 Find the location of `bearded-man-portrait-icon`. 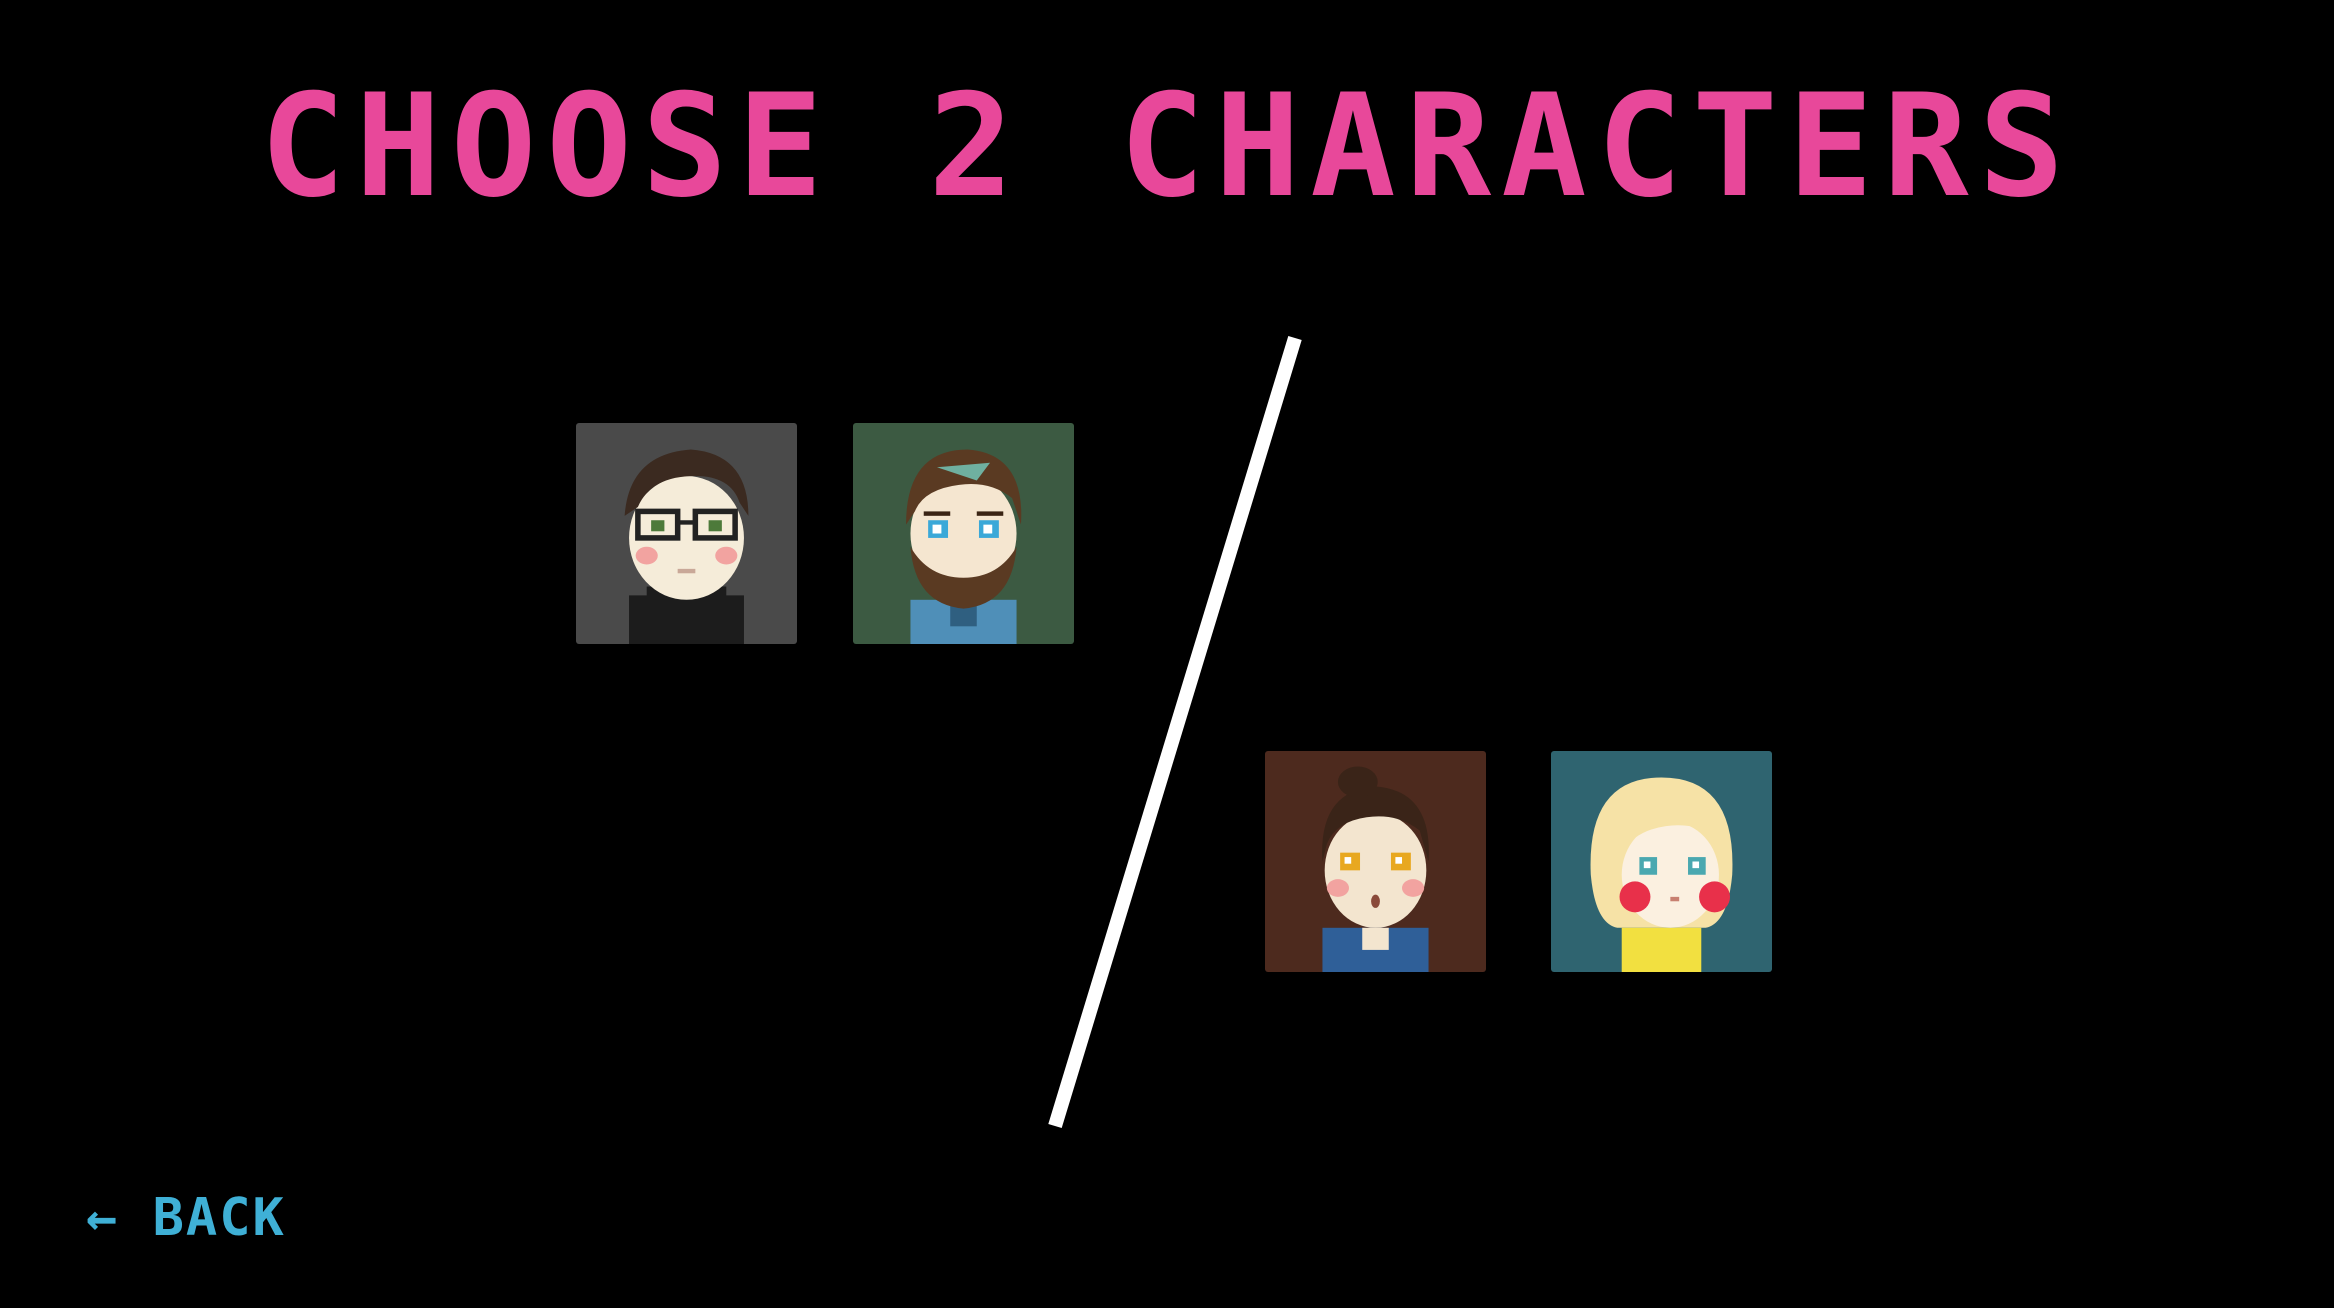

bearded-man-portrait-icon is located at coordinates (963, 533).